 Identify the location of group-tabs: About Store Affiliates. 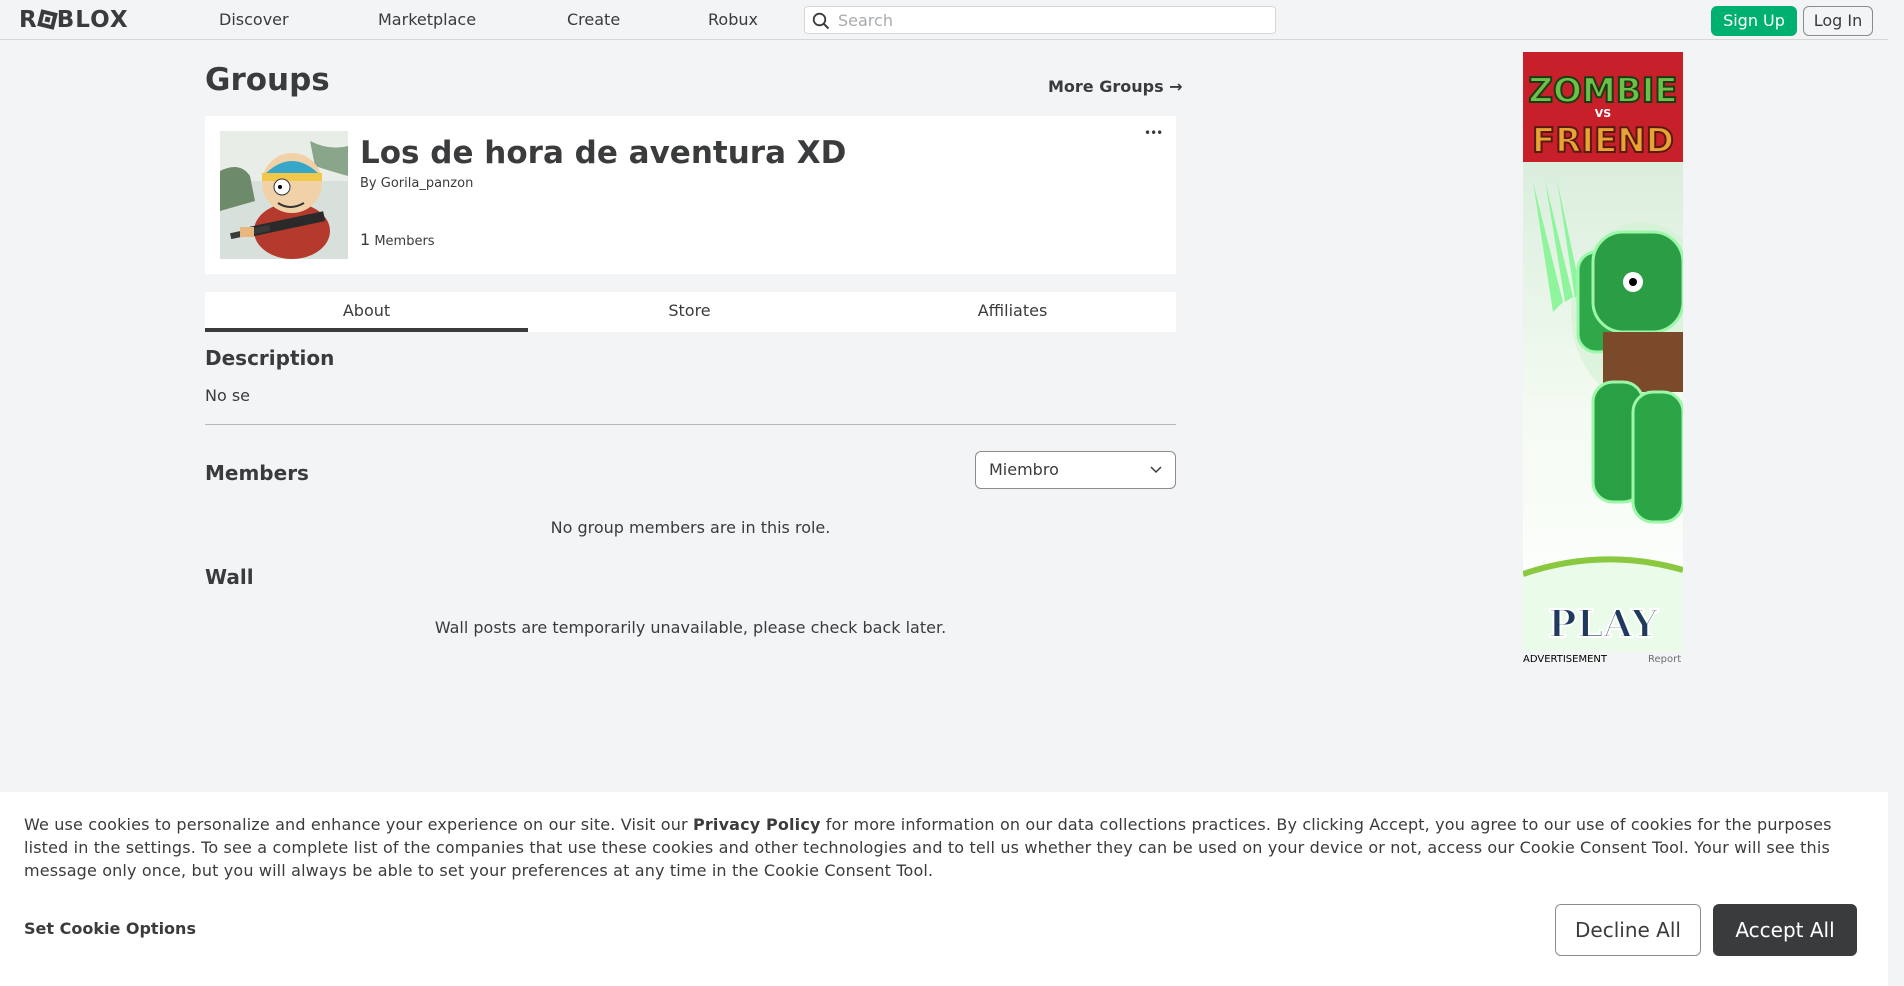
(690, 312).